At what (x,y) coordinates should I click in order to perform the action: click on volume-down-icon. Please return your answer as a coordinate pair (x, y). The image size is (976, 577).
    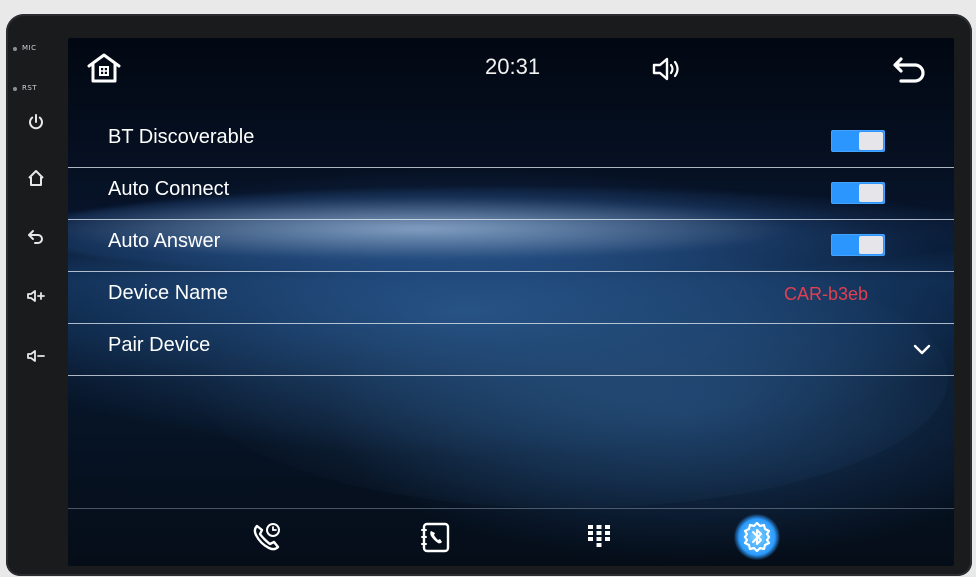
    Looking at the image, I should click on (36, 356).